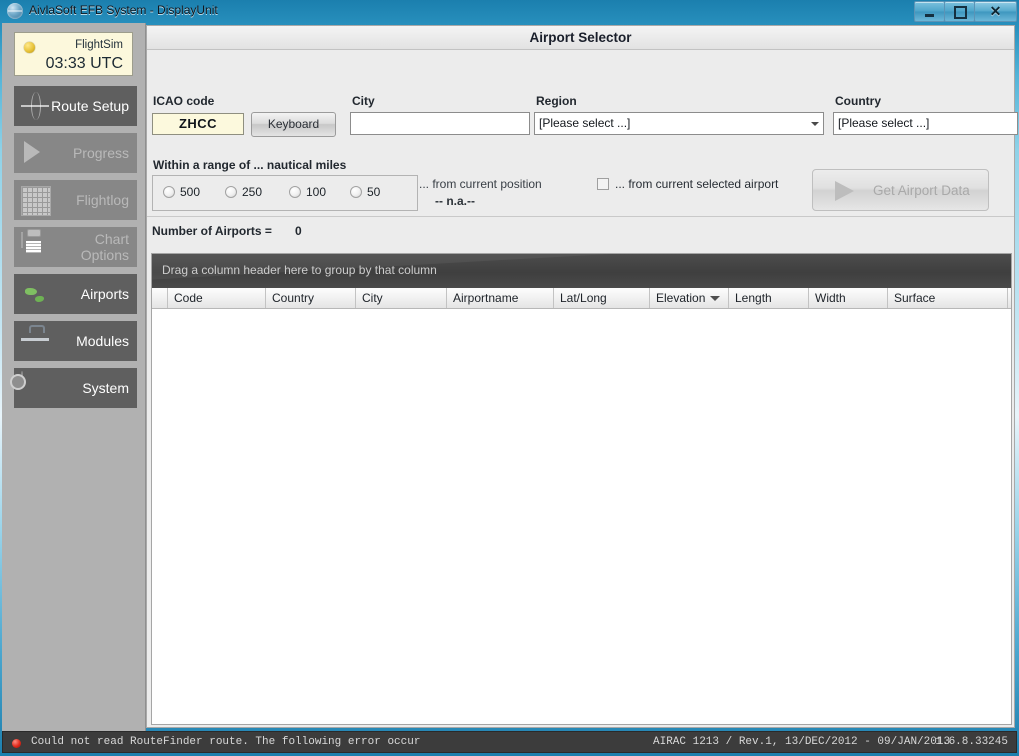 Image resolution: width=1019 pixels, height=756 pixels. Describe the element at coordinates (75, 388) in the screenshot. I see `sidebar-item-system: System` at that location.